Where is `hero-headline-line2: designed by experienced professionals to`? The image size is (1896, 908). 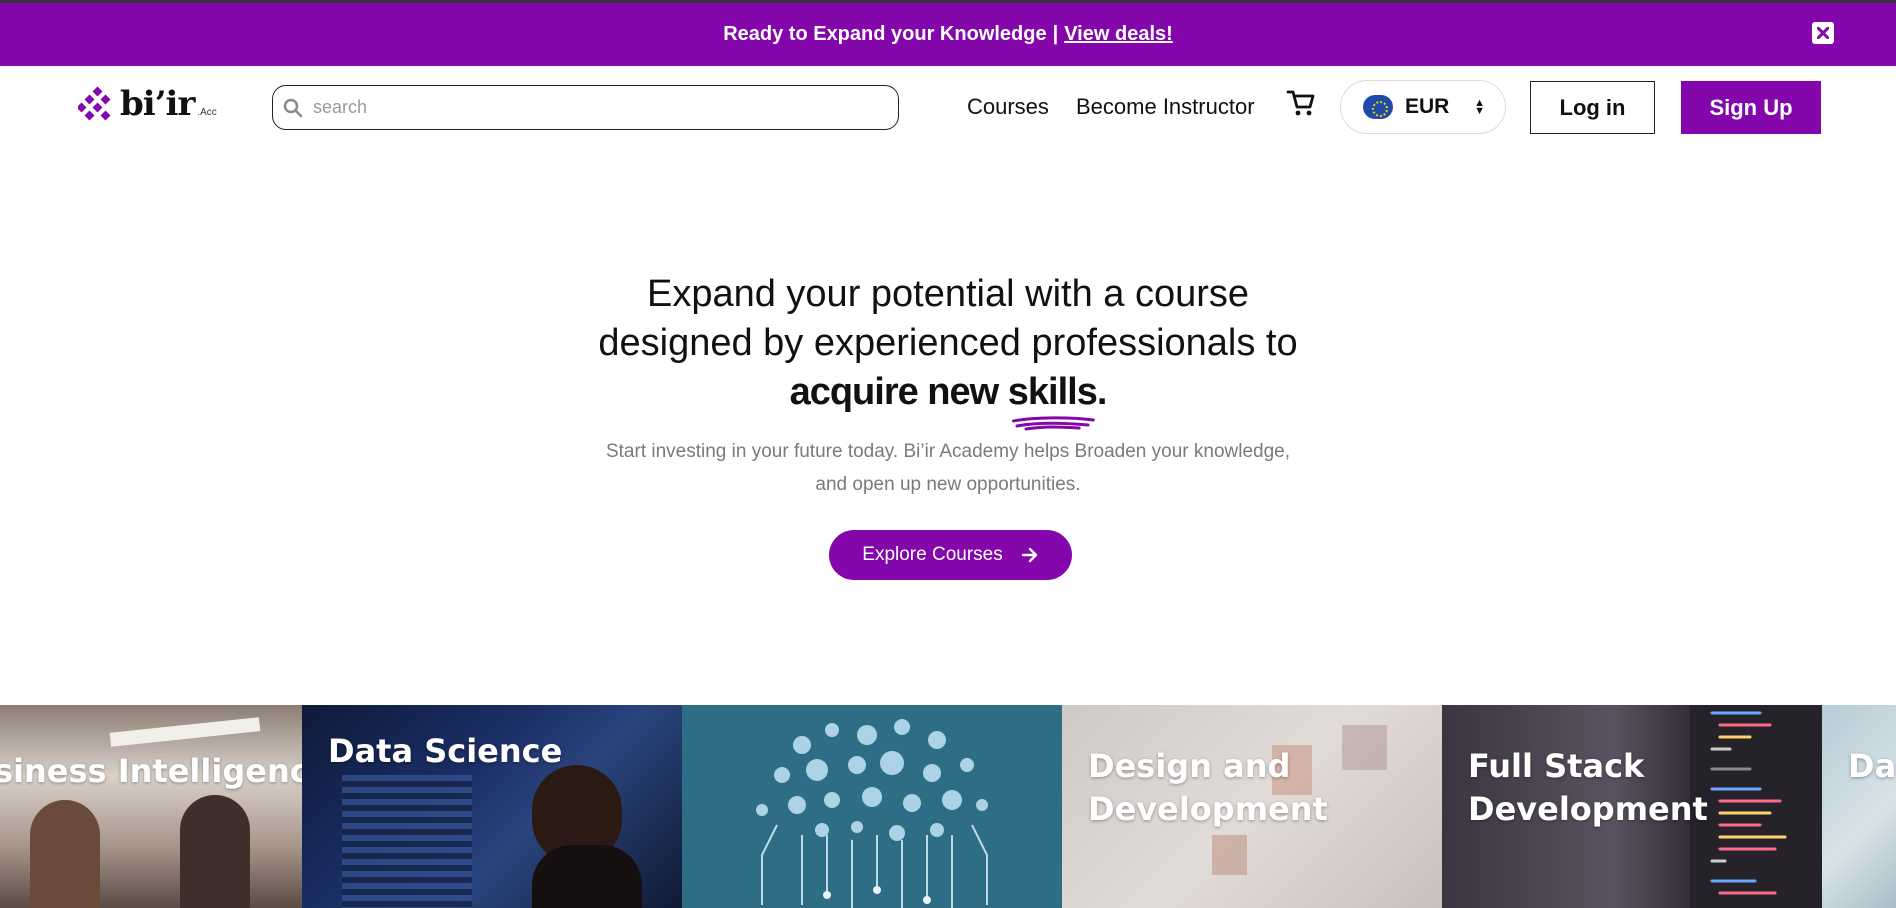
hero-headline-line2: designed by experienced professionals to is located at coordinates (948, 343).